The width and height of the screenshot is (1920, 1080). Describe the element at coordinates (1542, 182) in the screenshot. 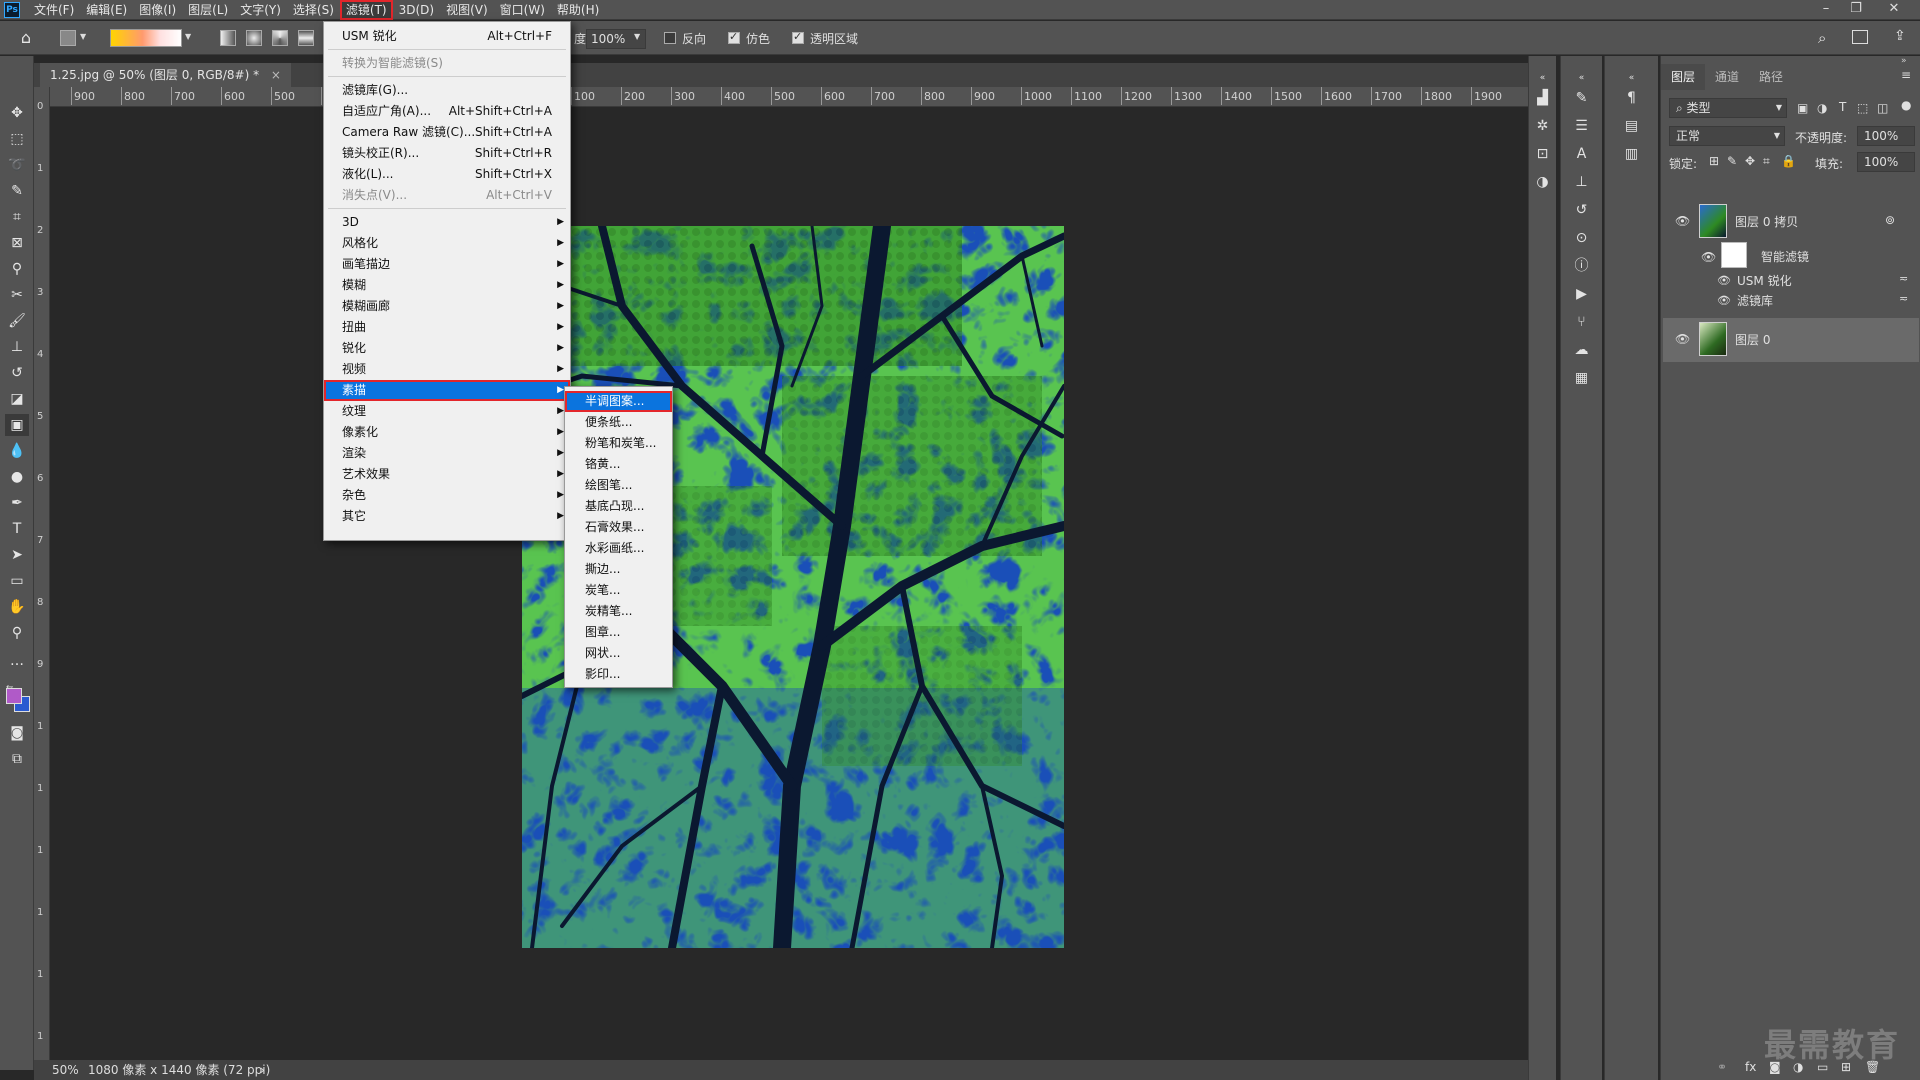

I see `color-icon: ◑` at that location.